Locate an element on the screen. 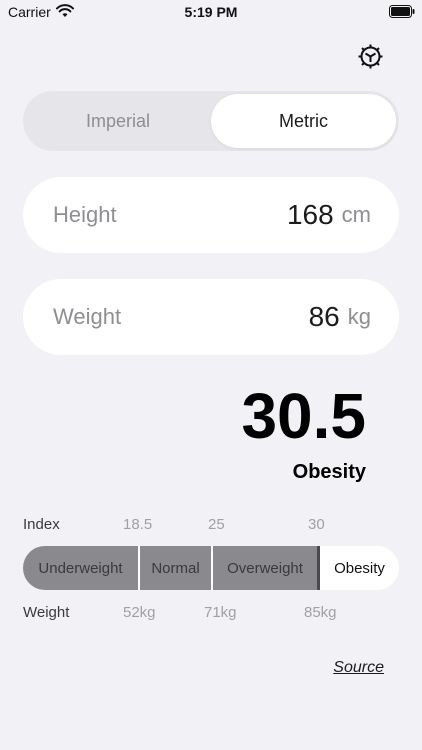 The width and height of the screenshot is (422, 750). weight-field: Weight 86 kg is located at coordinates (211, 317).